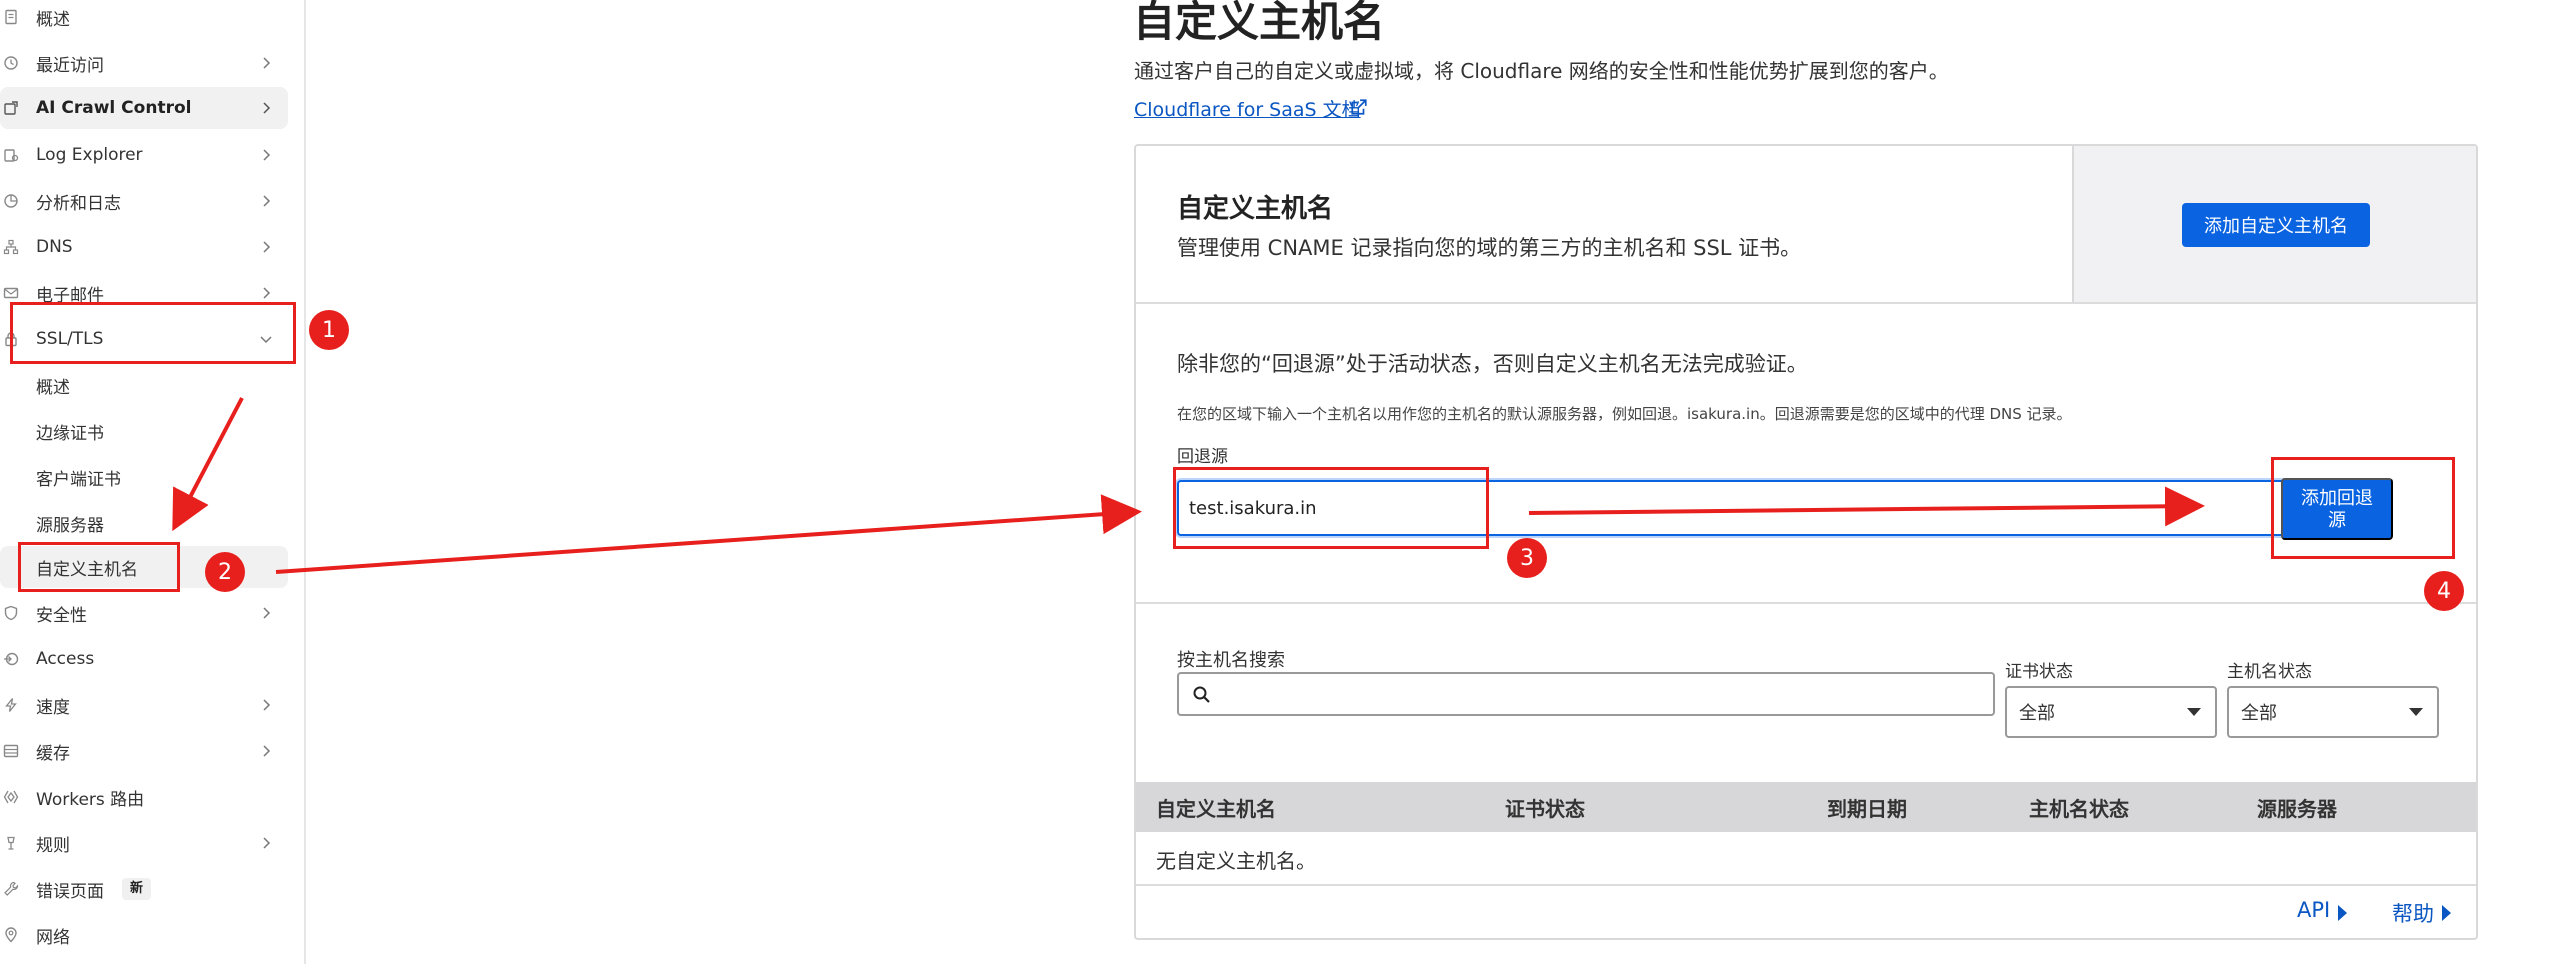 This screenshot has width=2560, height=964. Describe the element at coordinates (11, 613) in the screenshot. I see `shield-icon` at that location.